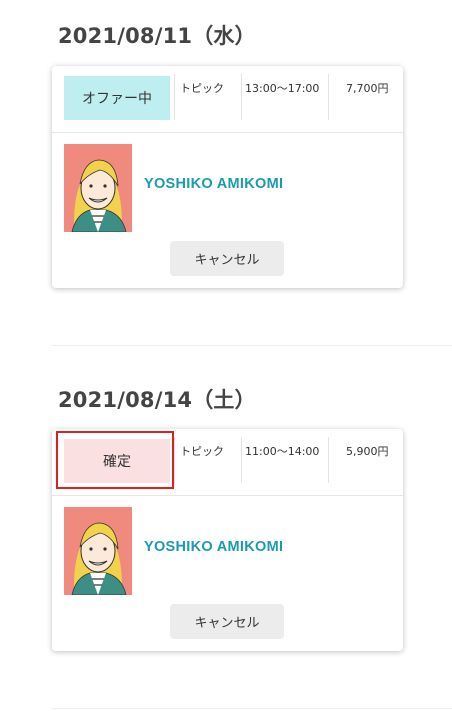 This screenshot has height=711, width=452. What do you see at coordinates (157, 36) in the screenshot?
I see `date-heading: 2021/08/11（水）` at bounding box center [157, 36].